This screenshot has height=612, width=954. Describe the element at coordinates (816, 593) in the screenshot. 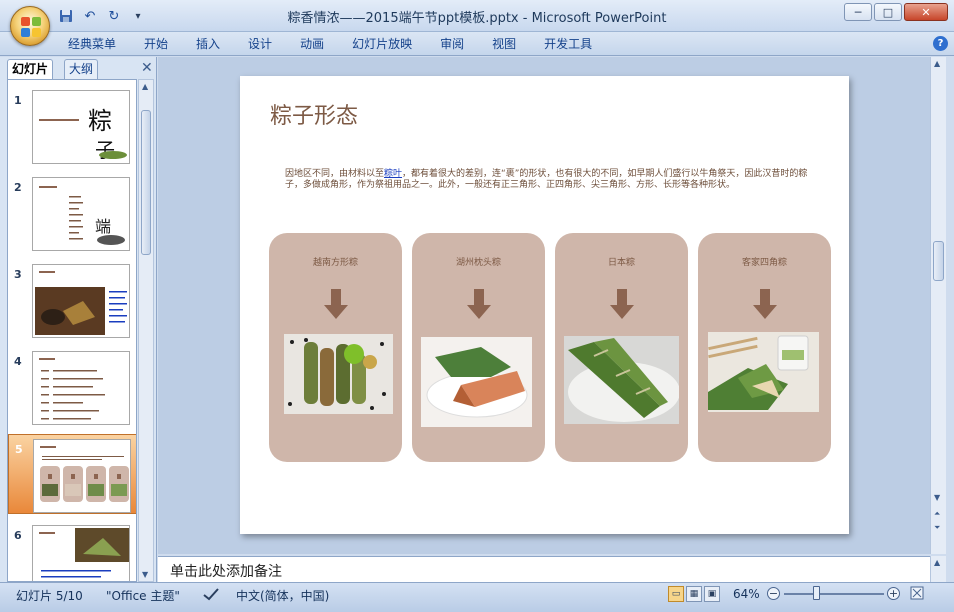

I see `zoom-slider-thumb` at that location.